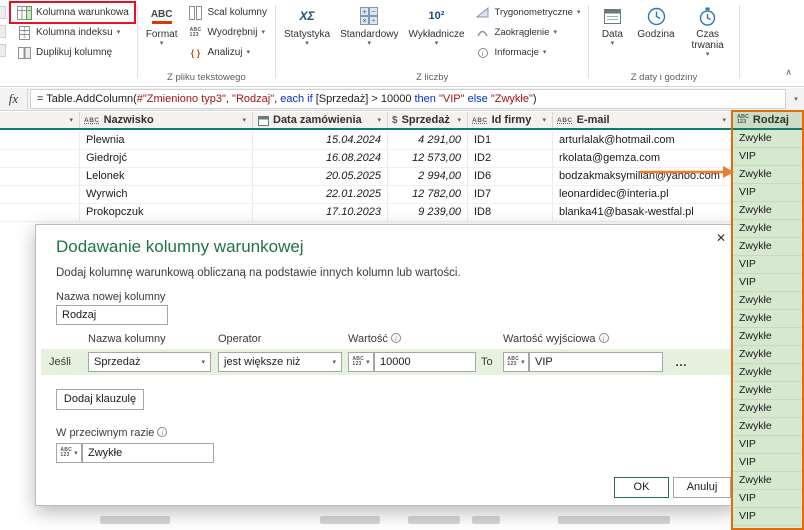 The height and width of the screenshot is (530, 804). What do you see at coordinates (161, 34) in the screenshot?
I see `format-label: Format` at bounding box center [161, 34].